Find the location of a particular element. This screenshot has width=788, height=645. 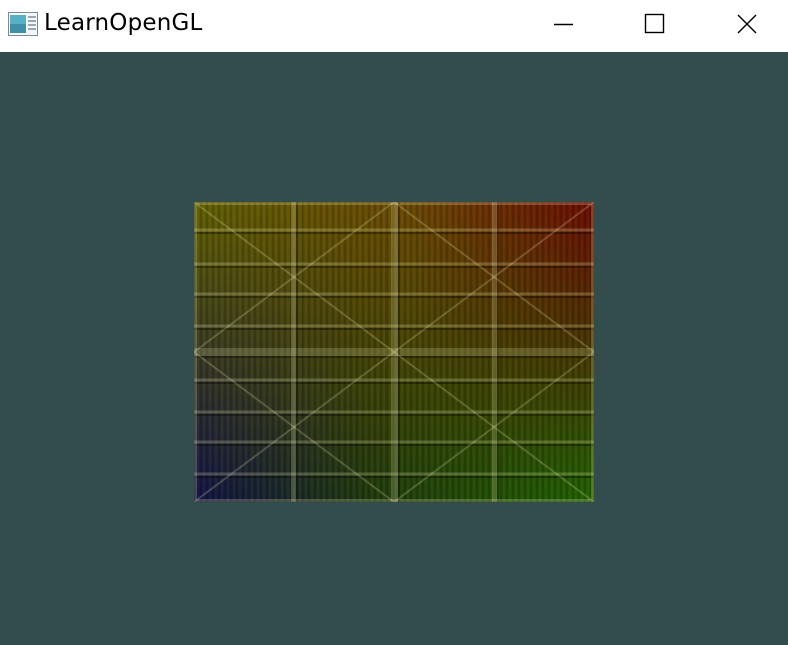

minimize-icon is located at coordinates (563, 24).